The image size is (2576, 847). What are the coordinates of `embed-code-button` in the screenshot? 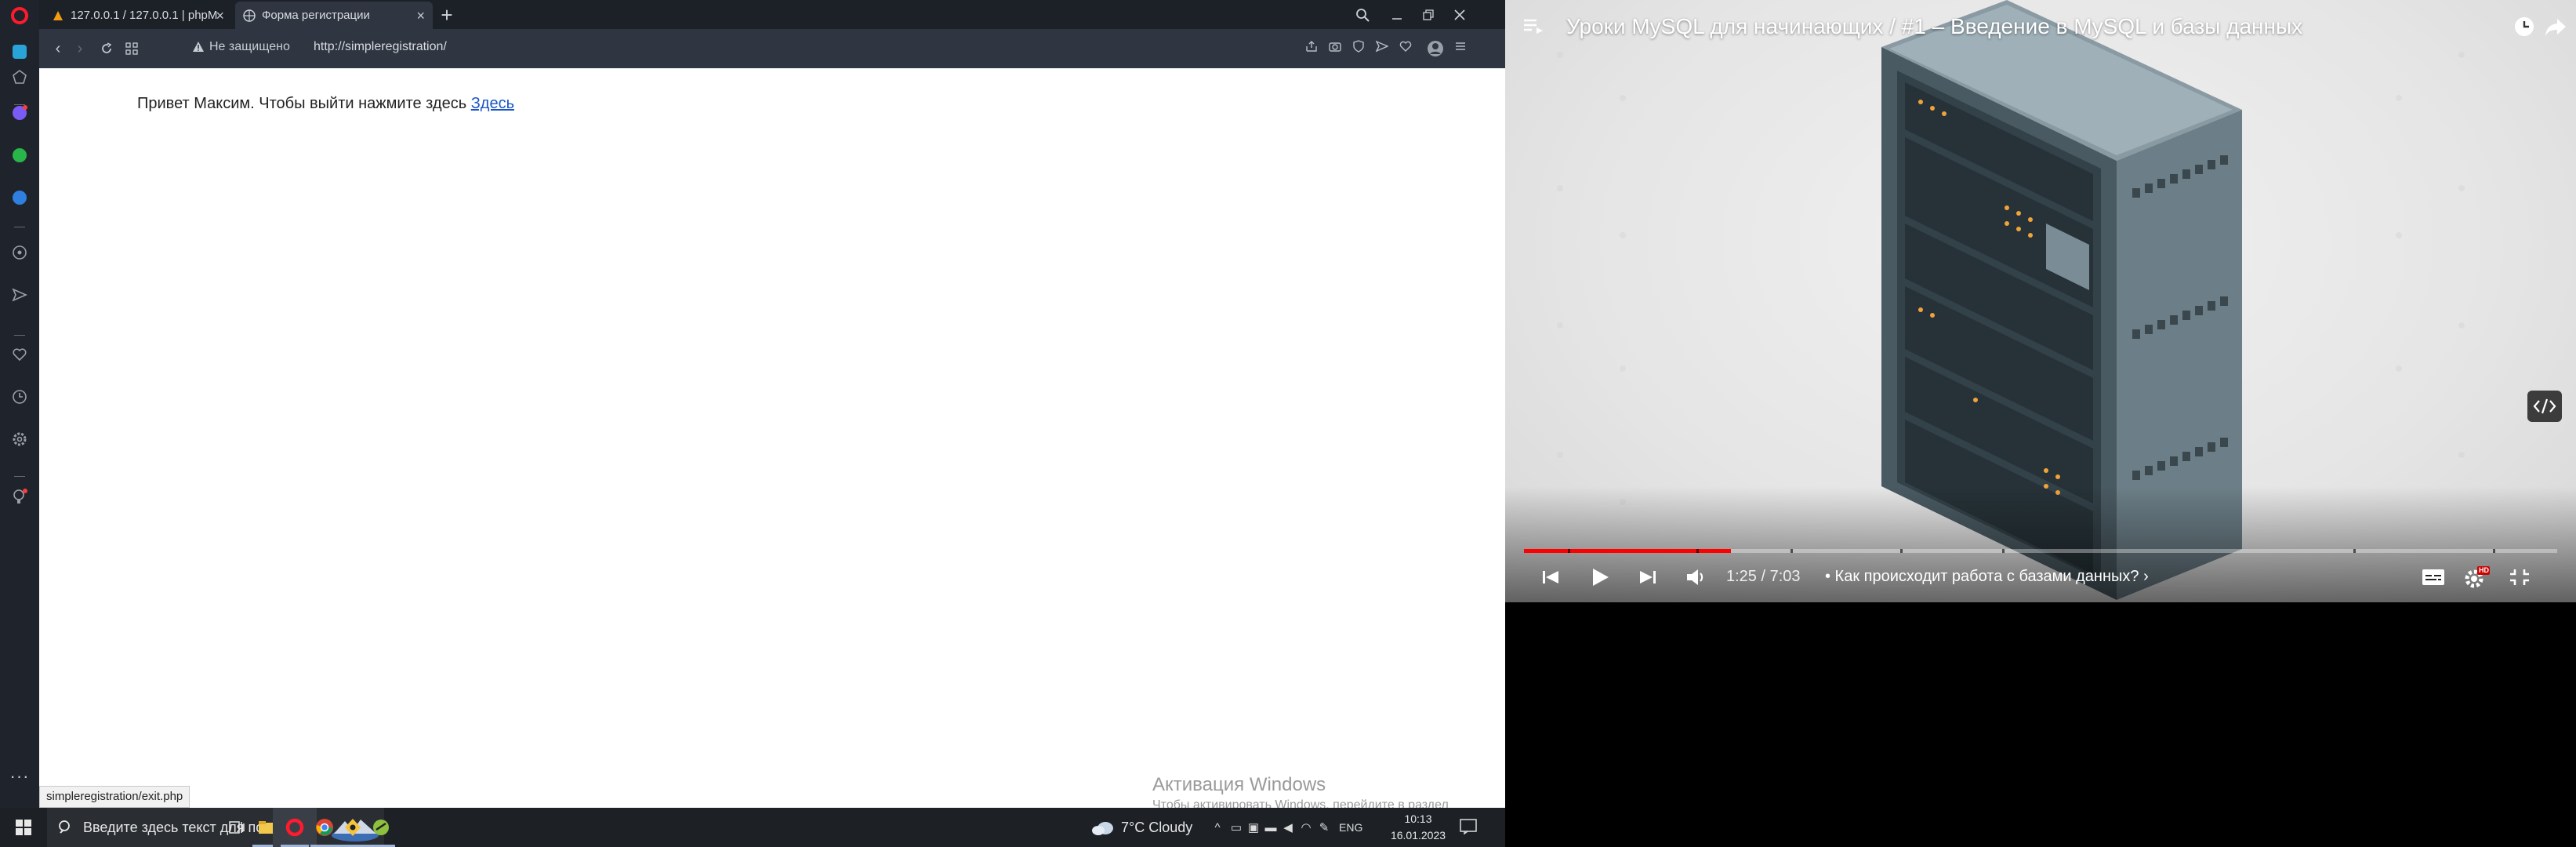 It's located at (2545, 406).